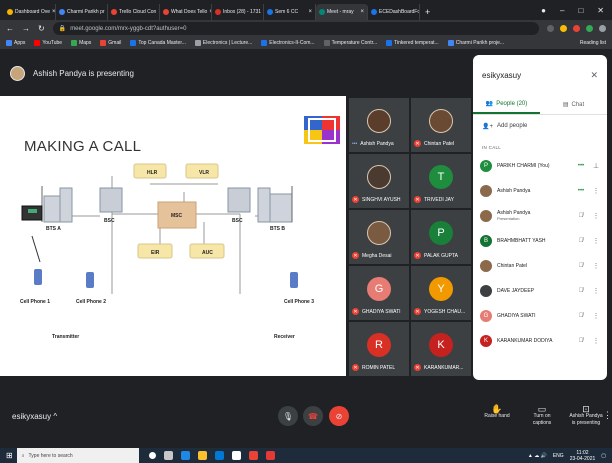 The width and height of the screenshot is (612, 463). Describe the element at coordinates (110, 43) in the screenshot. I see `bookmark-item: Gmail` at that location.